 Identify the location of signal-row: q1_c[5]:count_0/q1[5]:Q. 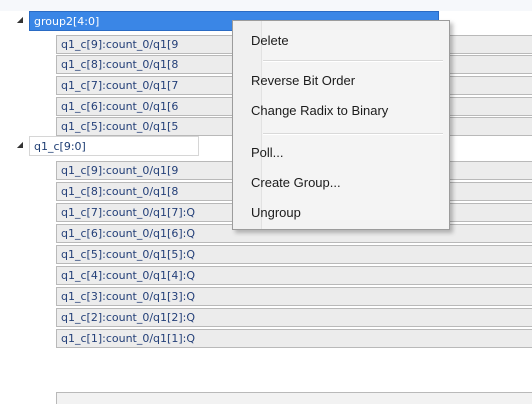
(294, 254).